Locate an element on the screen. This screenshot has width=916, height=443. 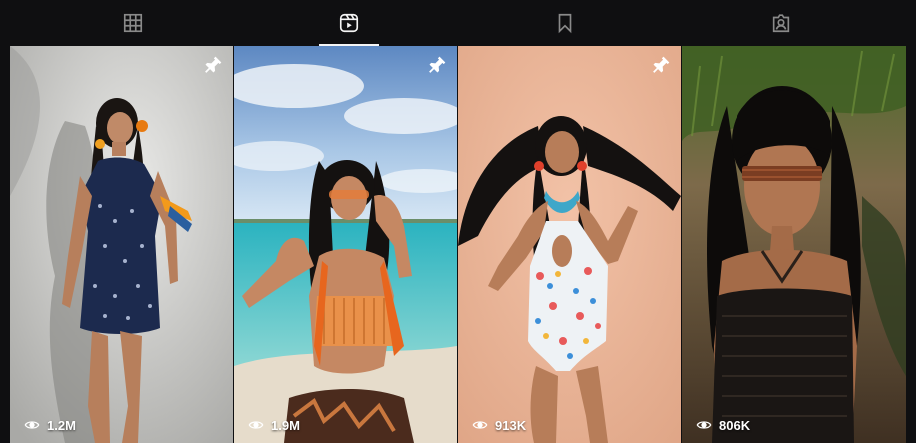
view-count-label: 1.2M is located at coordinates (61, 425).